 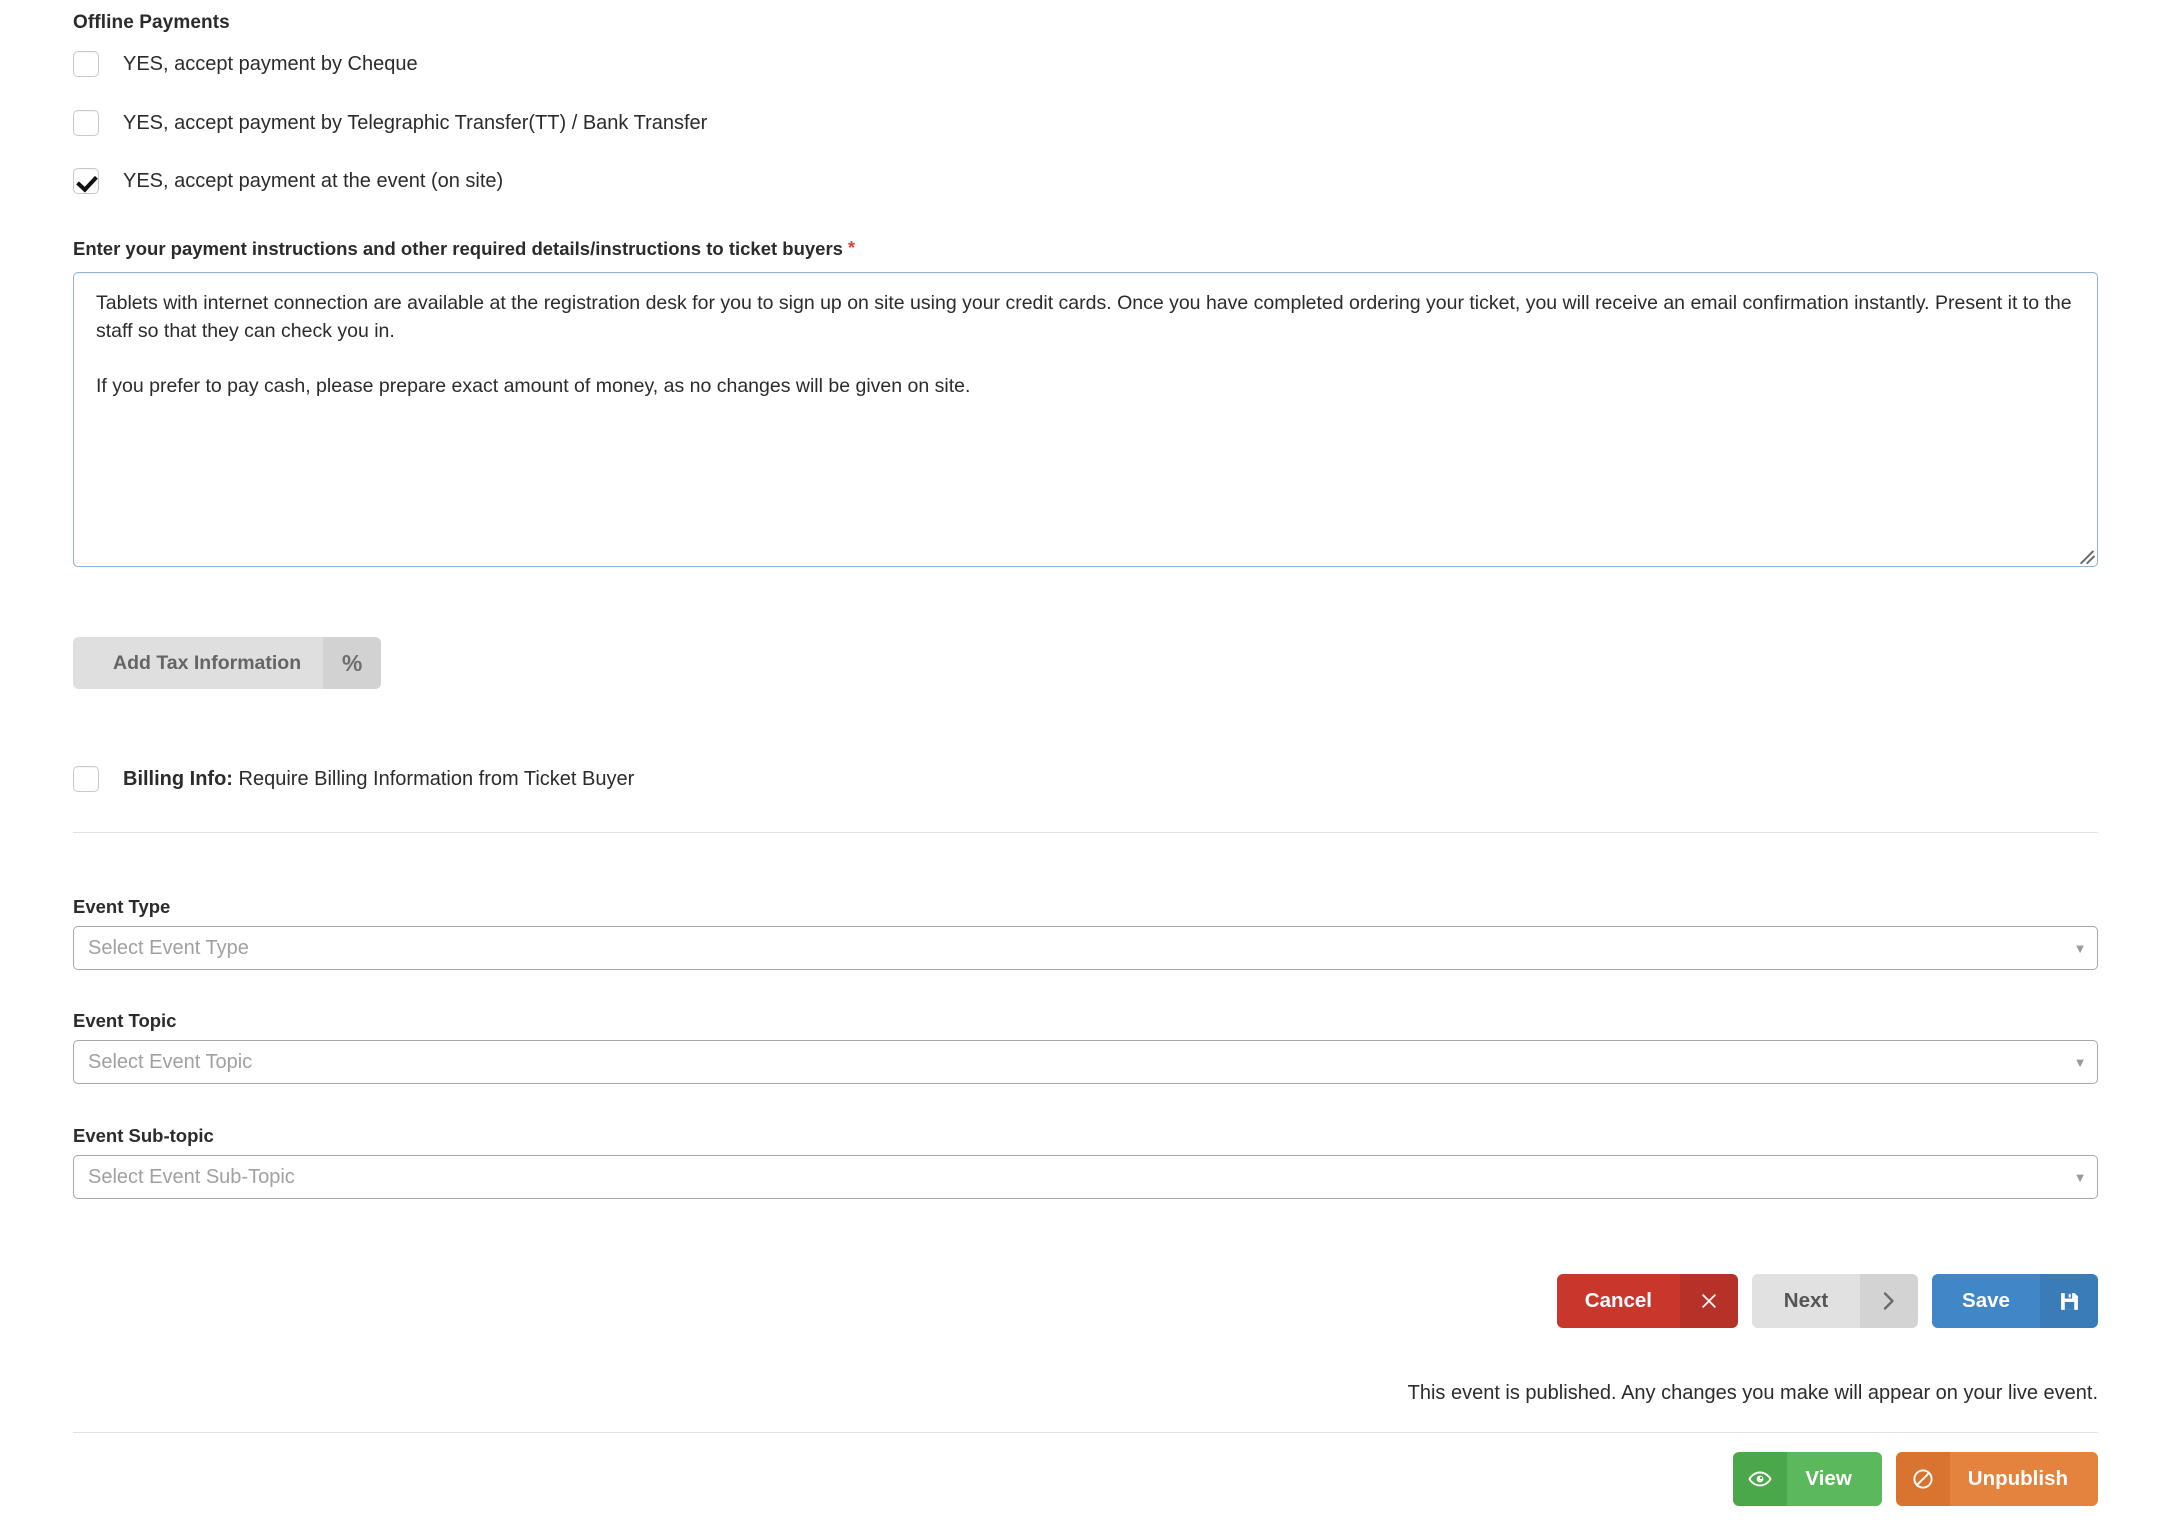 What do you see at coordinates (1922, 1479) in the screenshot?
I see `ban-icon` at bounding box center [1922, 1479].